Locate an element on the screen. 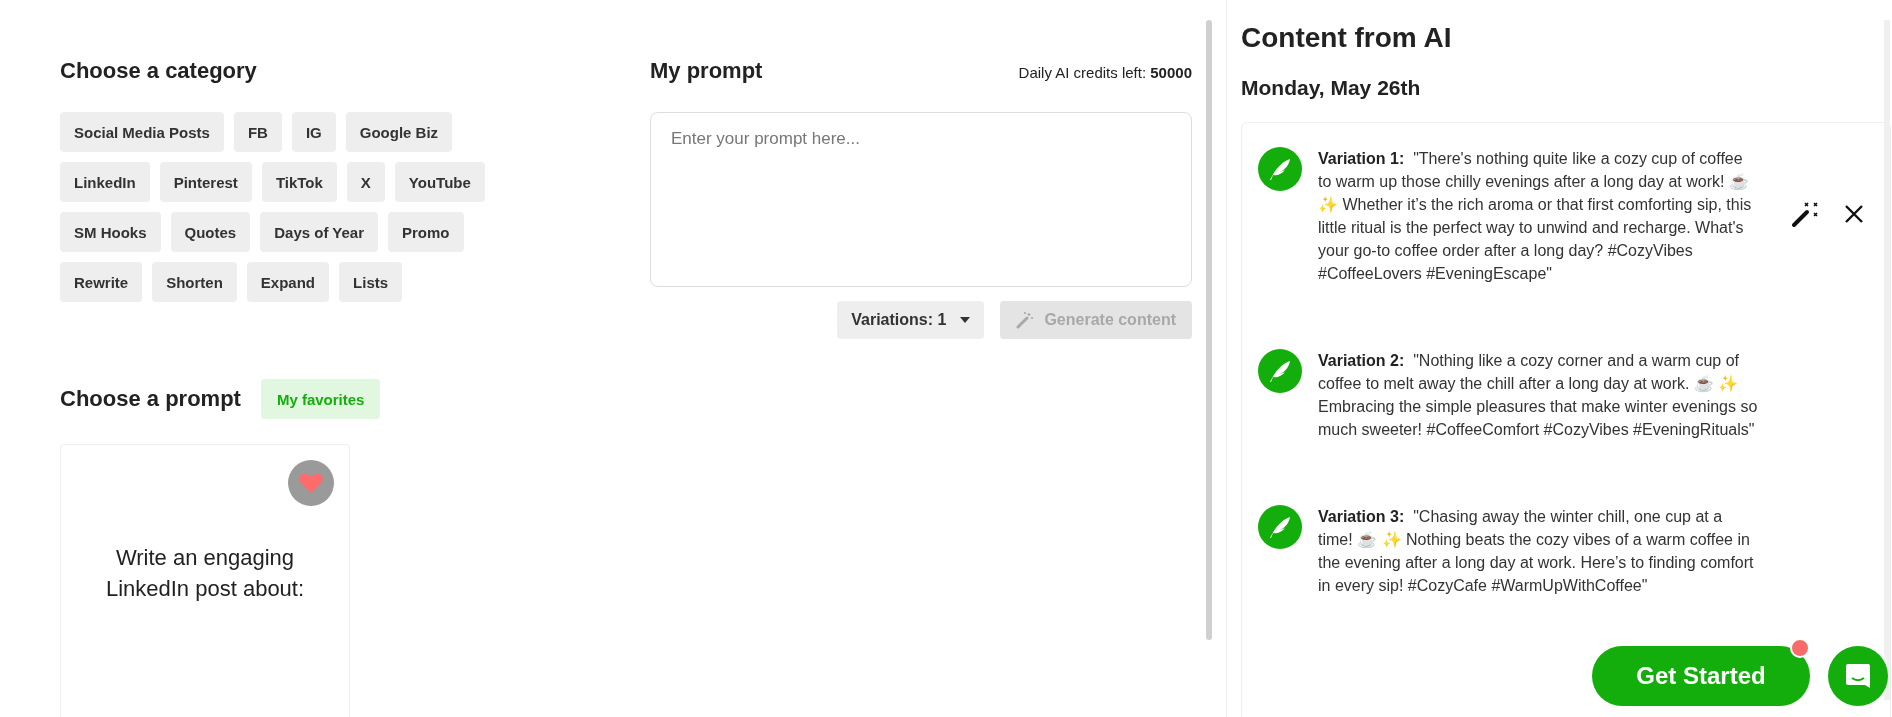 Image resolution: width=1892 pixels, height=717 pixels. caret-icon is located at coordinates (965, 320).